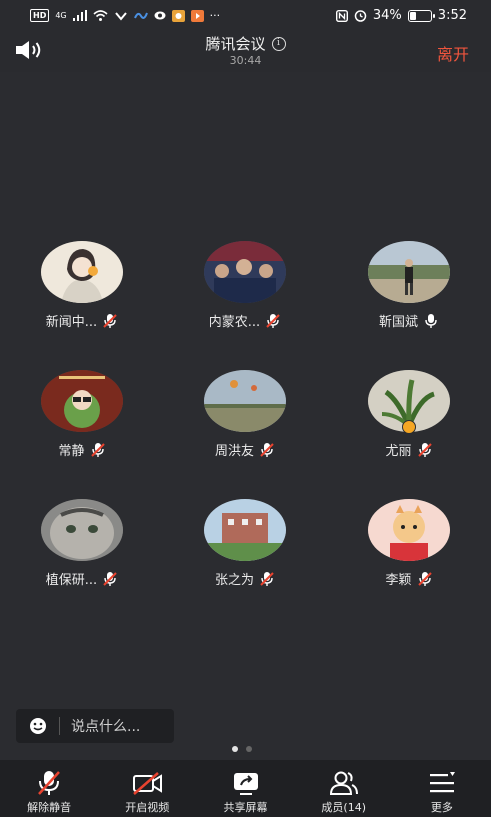 This screenshot has height=817, width=491. I want to click on participant-label: 常静, so click(82, 449).